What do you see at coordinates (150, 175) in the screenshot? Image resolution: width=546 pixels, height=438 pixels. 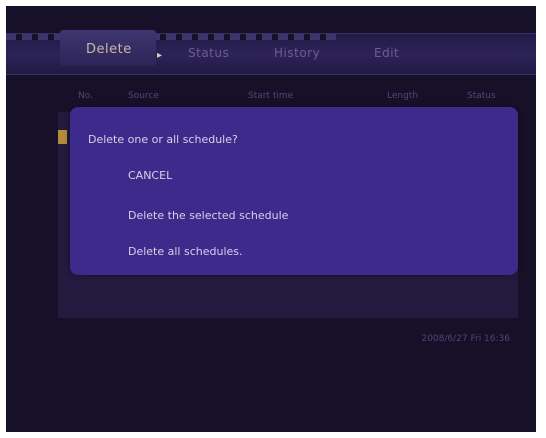 I see `cancel-option: CANCEL` at bounding box center [150, 175].